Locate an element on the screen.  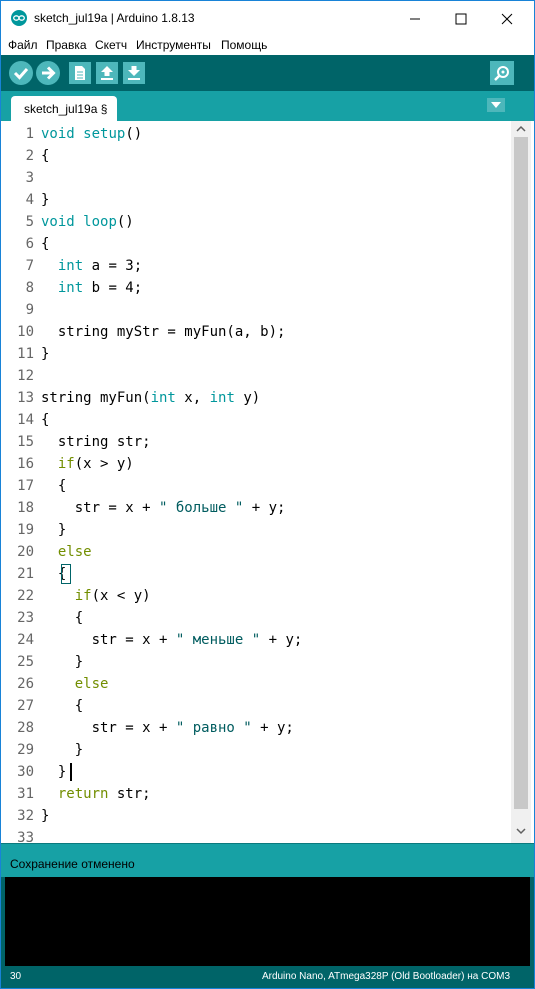
line-number: 29 is located at coordinates (25, 750).